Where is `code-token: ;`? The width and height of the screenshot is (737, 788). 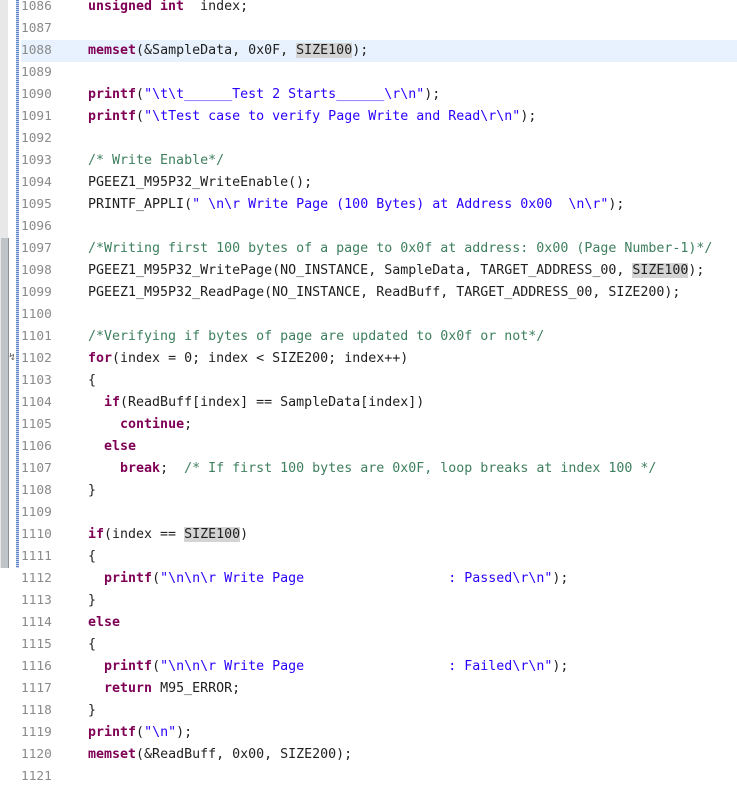 code-token: ; is located at coordinates (188, 424).